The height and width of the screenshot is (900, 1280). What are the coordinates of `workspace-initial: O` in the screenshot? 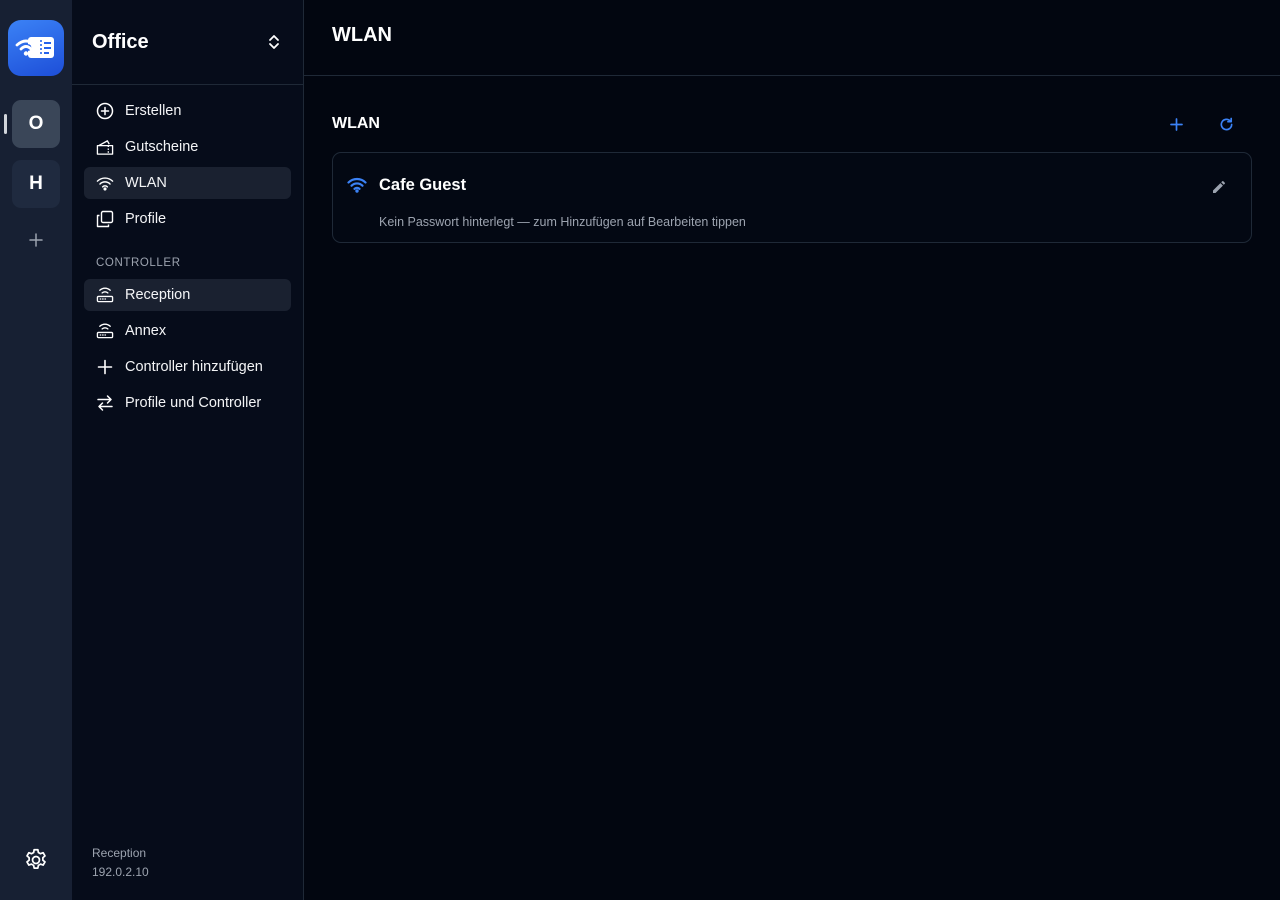 It's located at (36, 123).